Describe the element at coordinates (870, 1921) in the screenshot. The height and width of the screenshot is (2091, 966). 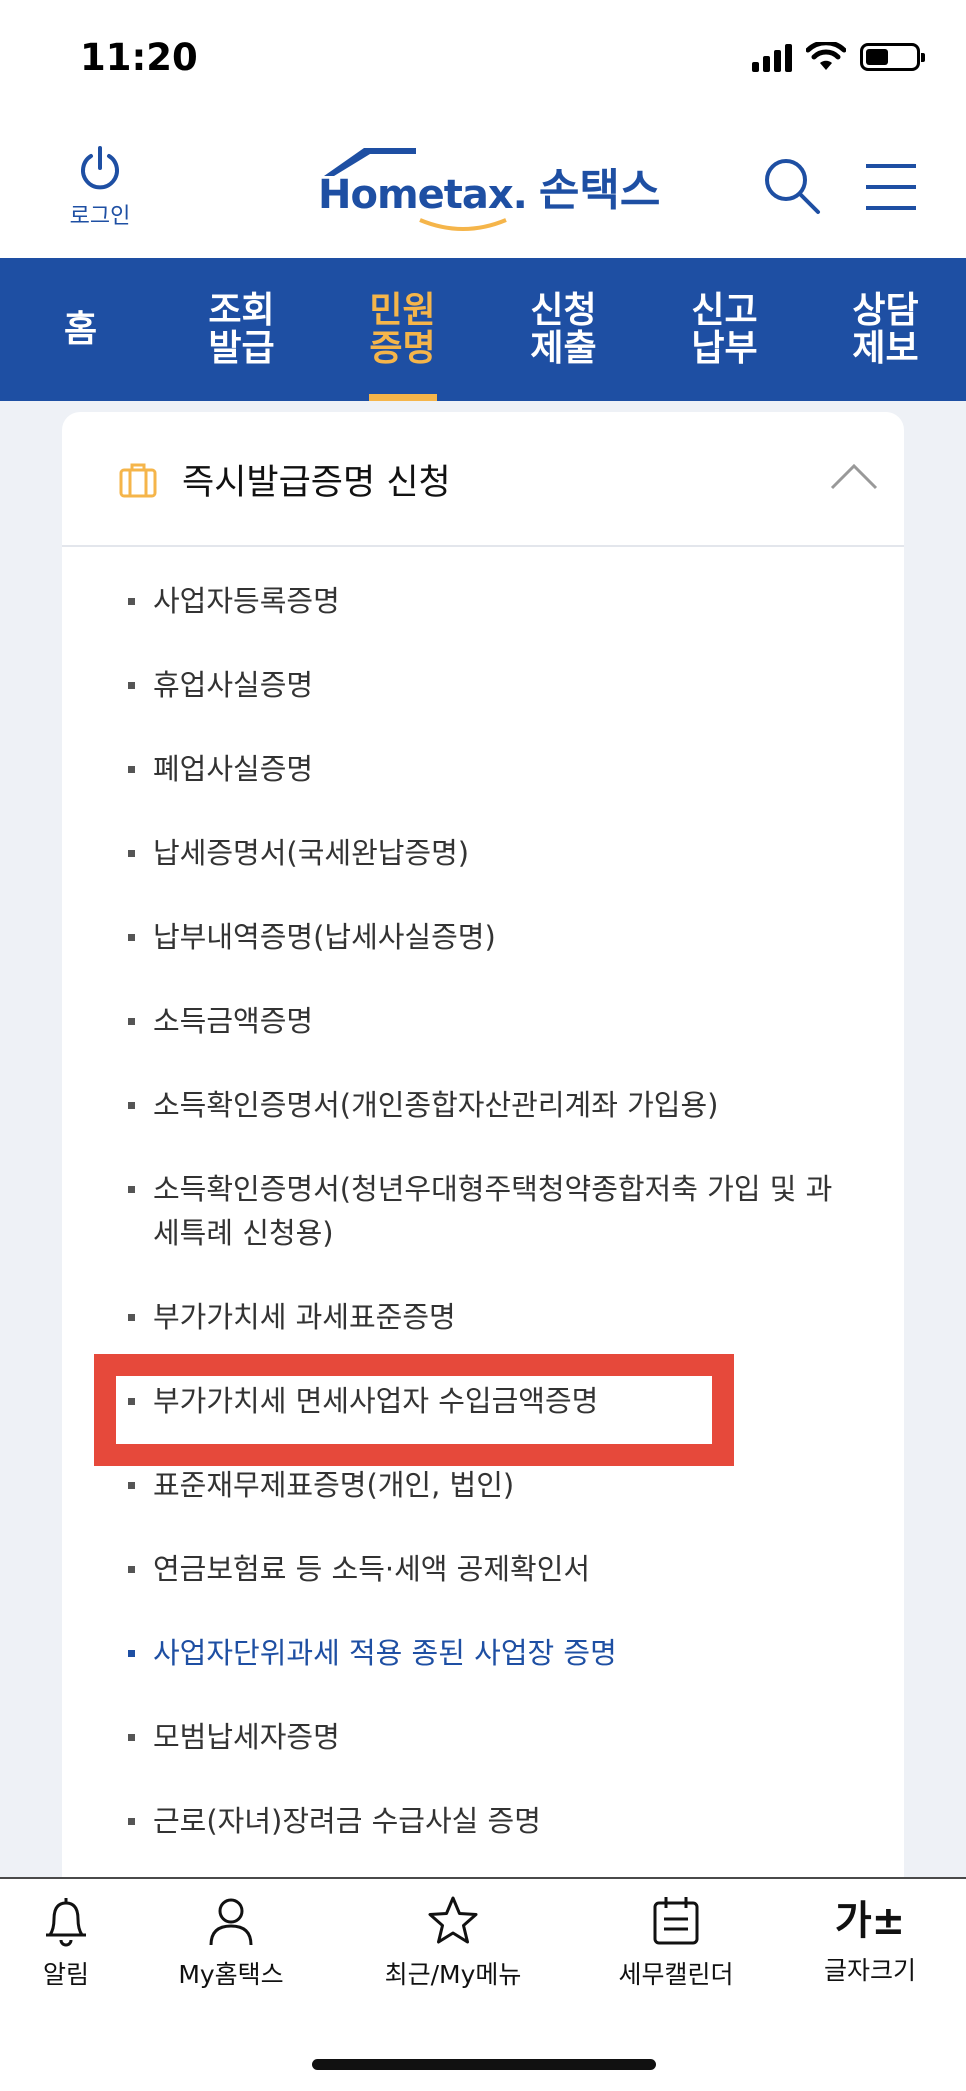
I see `font-size-icon: 가±` at that location.